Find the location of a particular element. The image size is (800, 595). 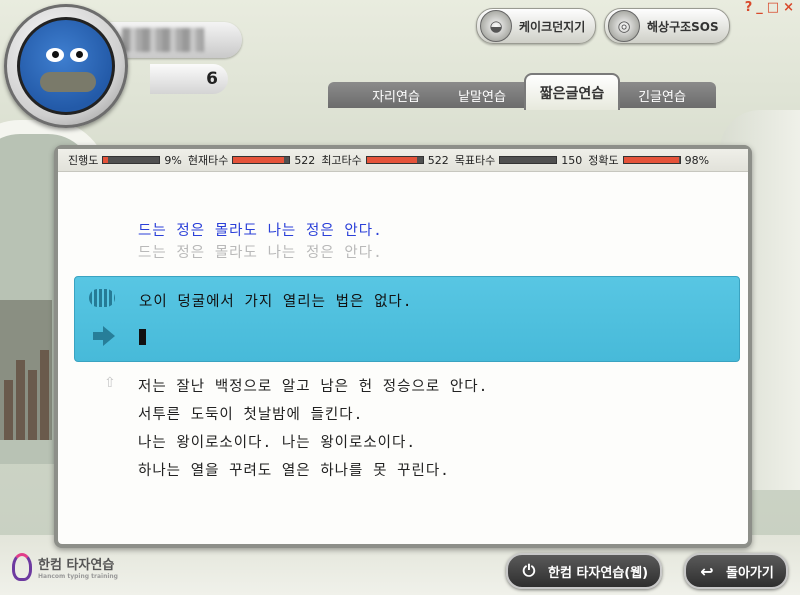

window-controls: ? _ □ × is located at coordinates (769, 7).